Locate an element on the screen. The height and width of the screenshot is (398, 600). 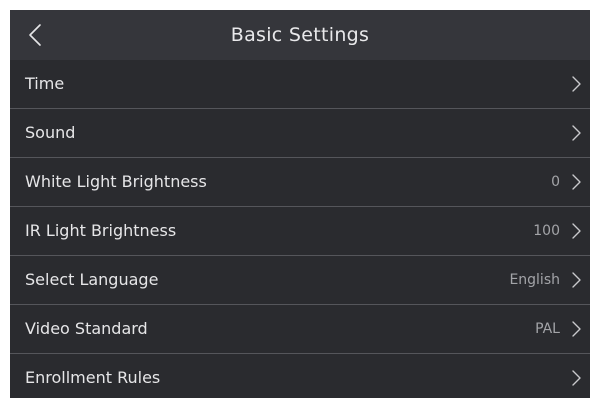
settings-item-label: White Light Brightness is located at coordinates (116, 181).